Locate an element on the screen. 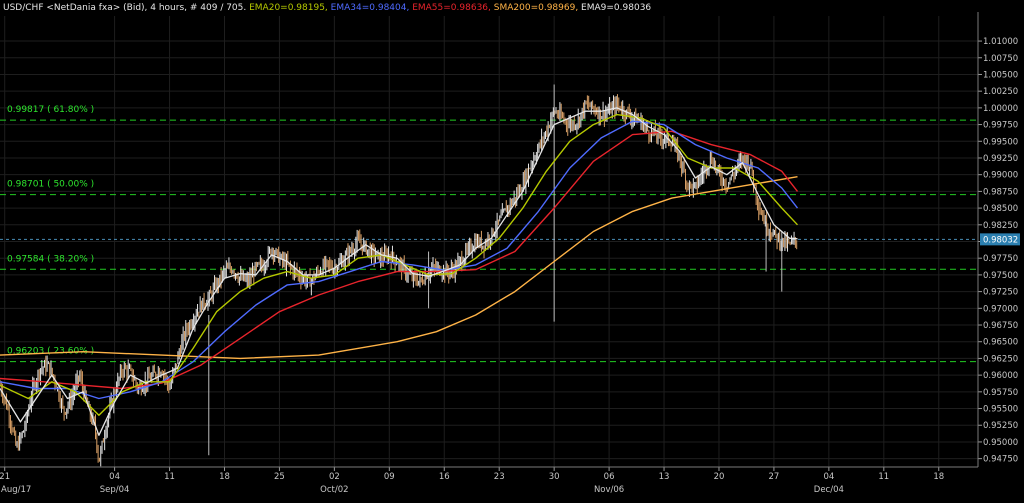  y-tick-label: 0.98500 is located at coordinates (1000, 209).